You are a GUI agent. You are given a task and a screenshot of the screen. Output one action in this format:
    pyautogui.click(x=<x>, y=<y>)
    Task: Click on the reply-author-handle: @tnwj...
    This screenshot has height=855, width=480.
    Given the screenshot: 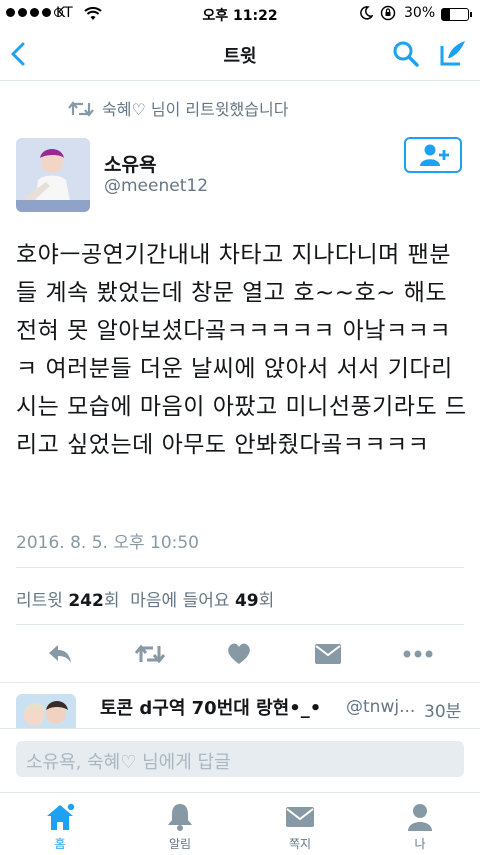 What is the action you would take?
    pyautogui.click(x=380, y=707)
    